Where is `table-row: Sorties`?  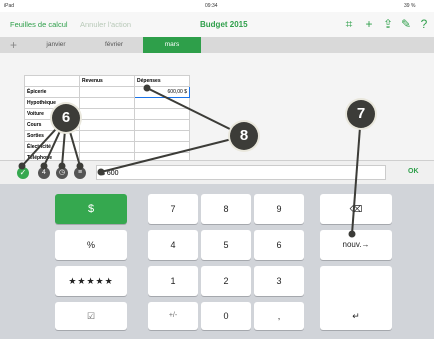
table-row: Sorties is located at coordinates (107, 136).